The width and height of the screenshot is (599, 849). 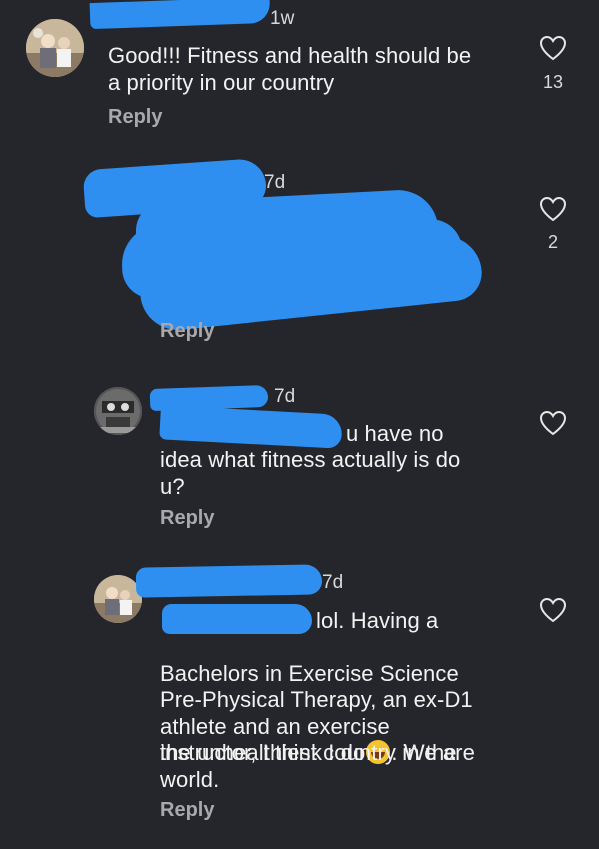 What do you see at coordinates (553, 48) in the screenshot?
I see `comment-1-heart-icon` at bounding box center [553, 48].